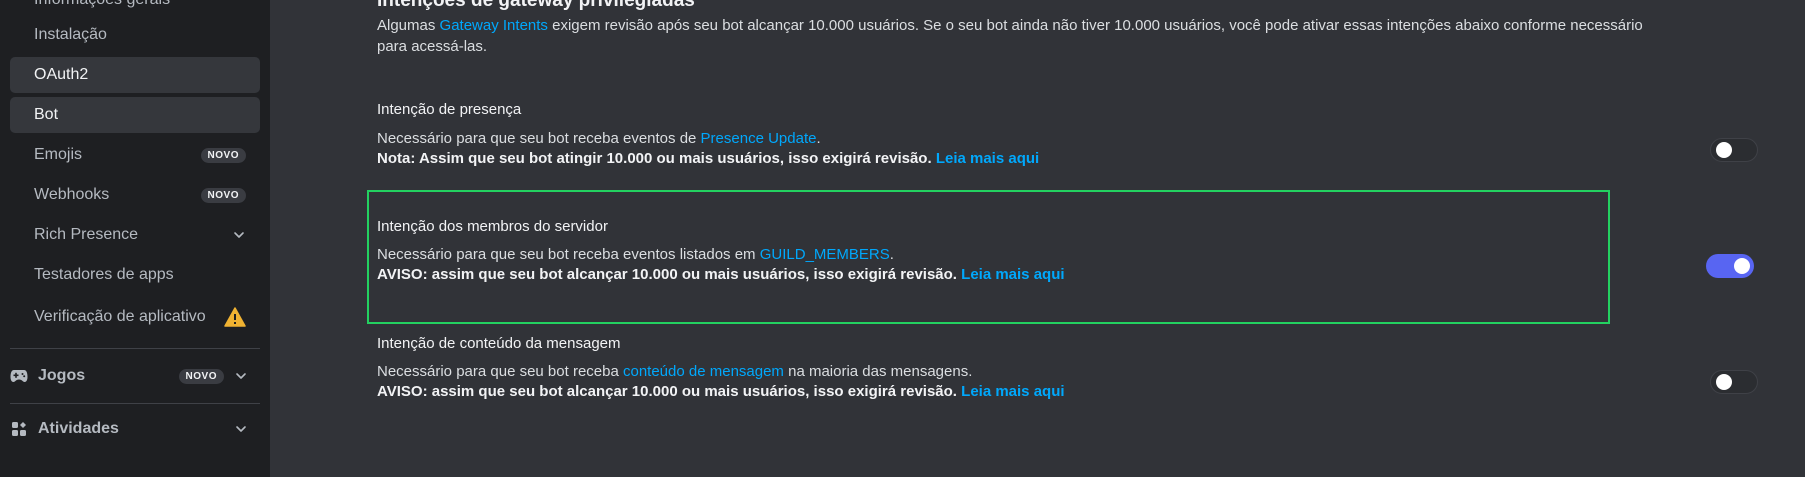 The width and height of the screenshot is (1805, 477). What do you see at coordinates (135, 155) in the screenshot?
I see `sidebar-item-emojis: Emojis NOVO` at bounding box center [135, 155].